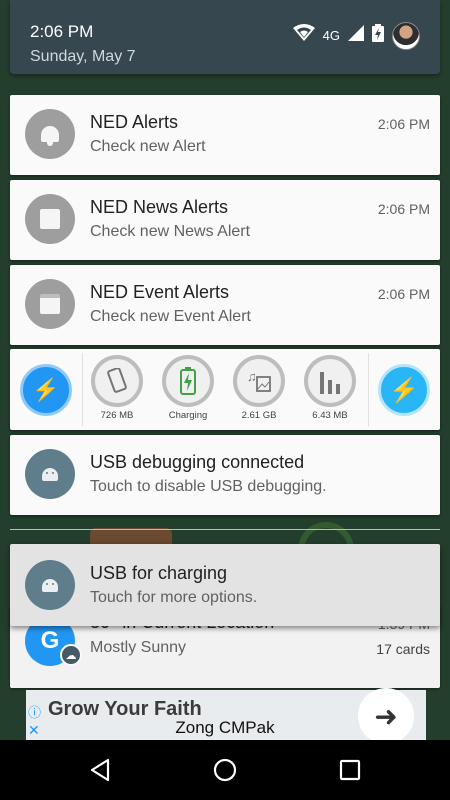 This screenshot has width=450, height=800. What do you see at coordinates (159, 207) in the screenshot?
I see `notification-title: NED News Alerts` at bounding box center [159, 207].